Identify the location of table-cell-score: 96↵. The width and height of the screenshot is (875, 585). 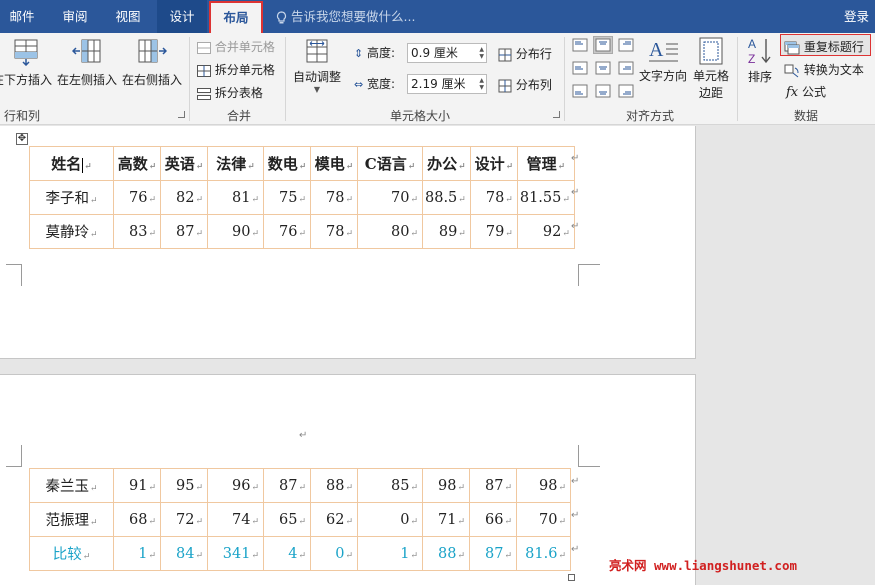
(235, 485).